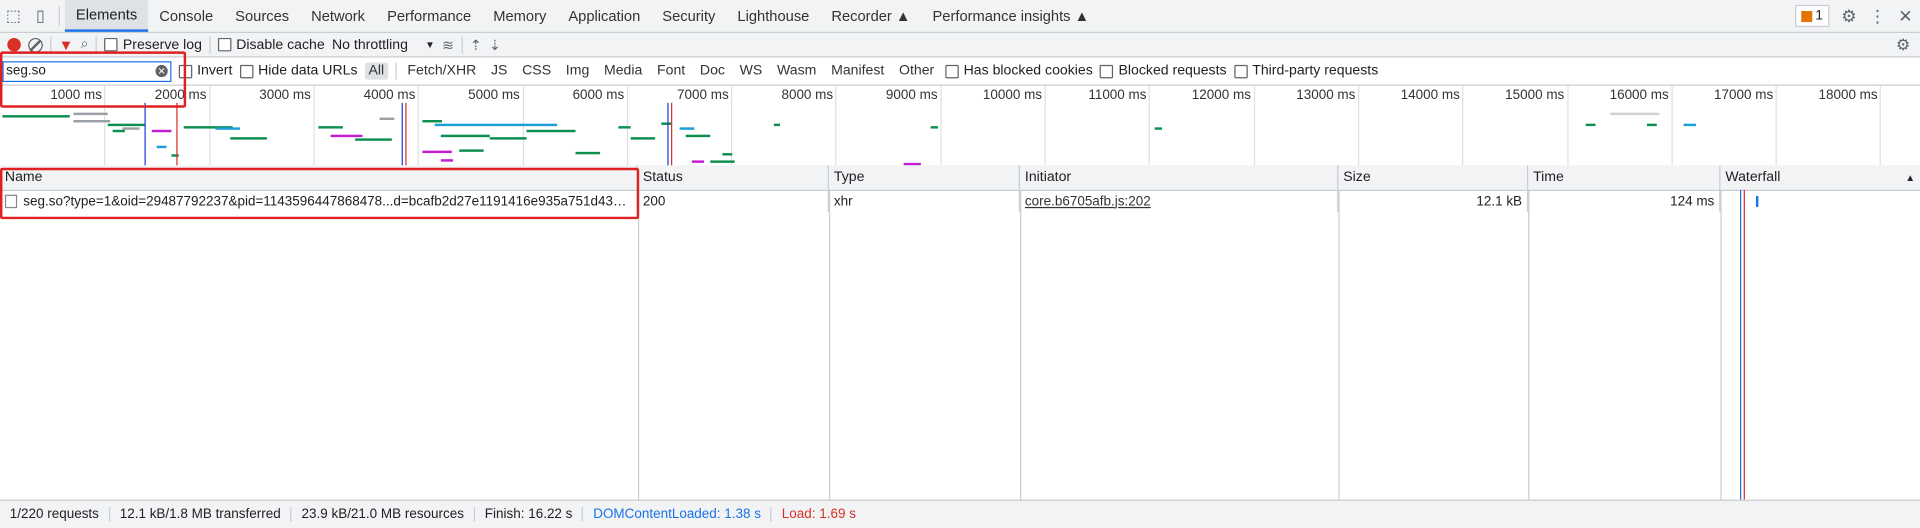  What do you see at coordinates (14, 44) in the screenshot?
I see `record-icon` at bounding box center [14, 44].